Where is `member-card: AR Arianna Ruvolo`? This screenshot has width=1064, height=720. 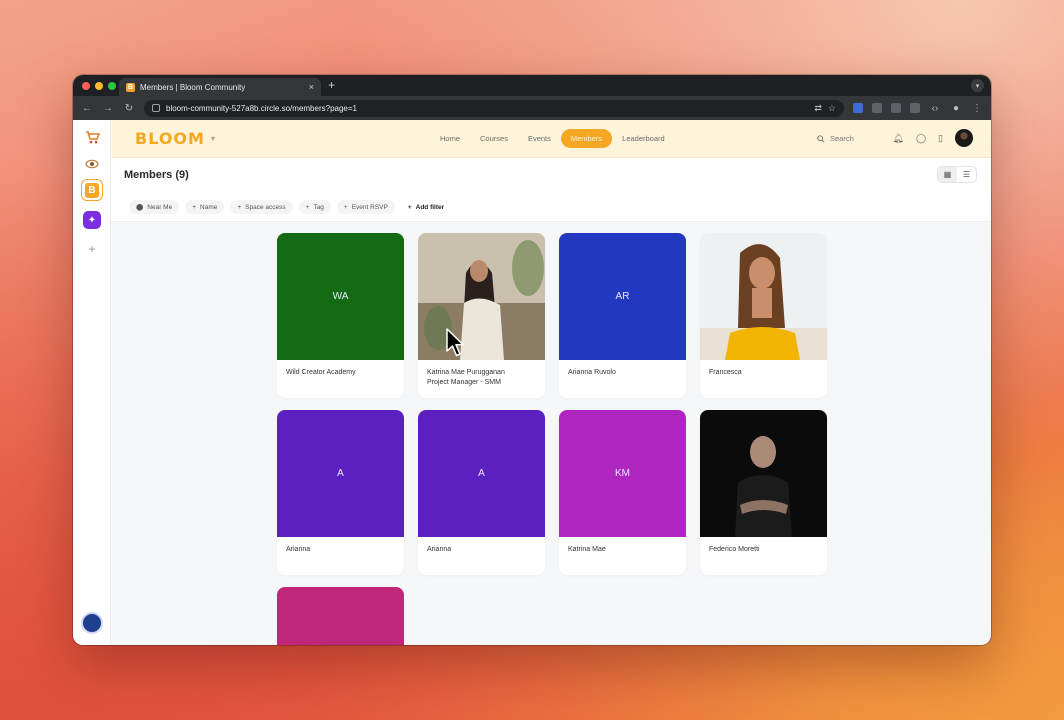 member-card: AR Arianna Ruvolo is located at coordinates (622, 315).